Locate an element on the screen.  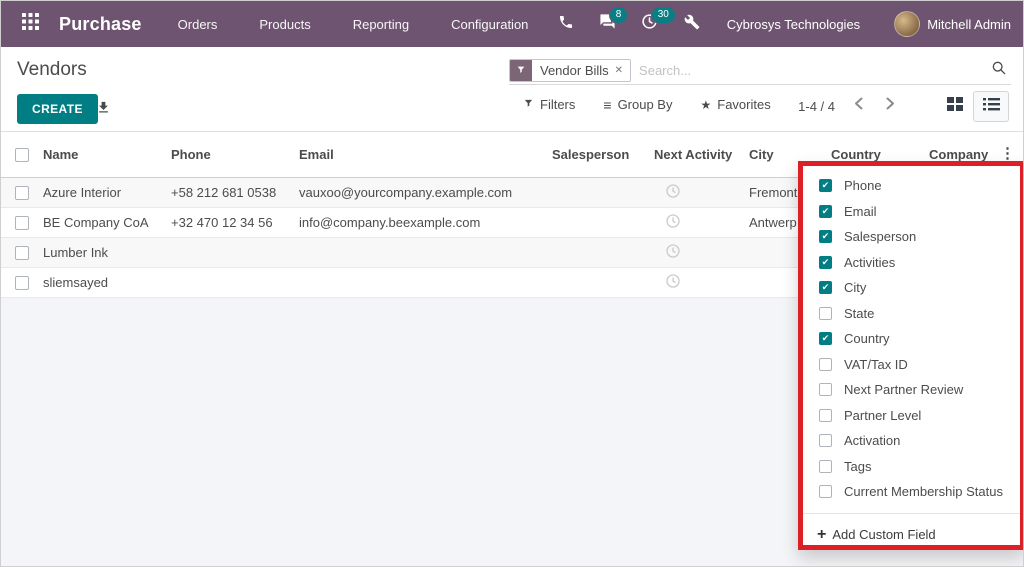
column-header-email: Email is located at coordinates (425, 154).